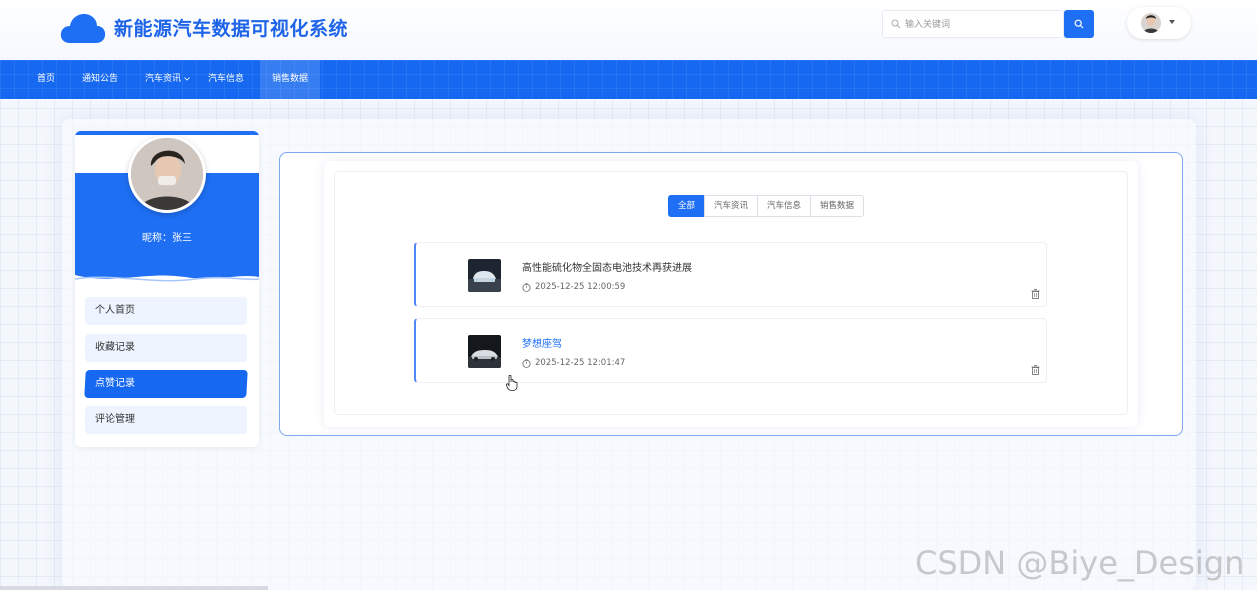 The image size is (1257, 590). I want to click on search-button, so click(1079, 24).